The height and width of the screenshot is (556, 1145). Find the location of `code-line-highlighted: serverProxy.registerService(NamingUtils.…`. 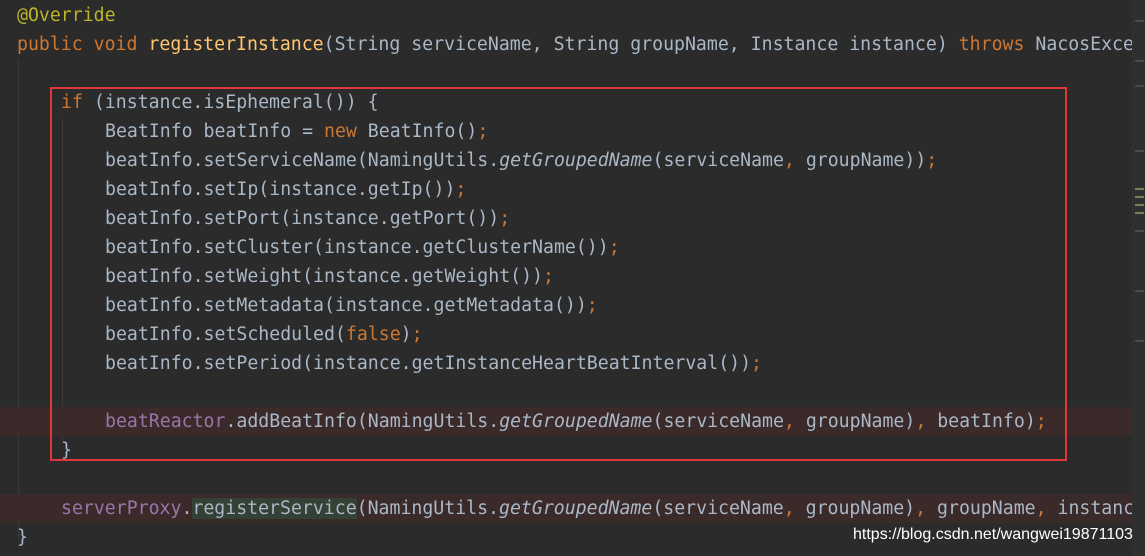

code-line-highlighted: serverProxy.registerService(NamingUtils.… is located at coordinates (566, 508).